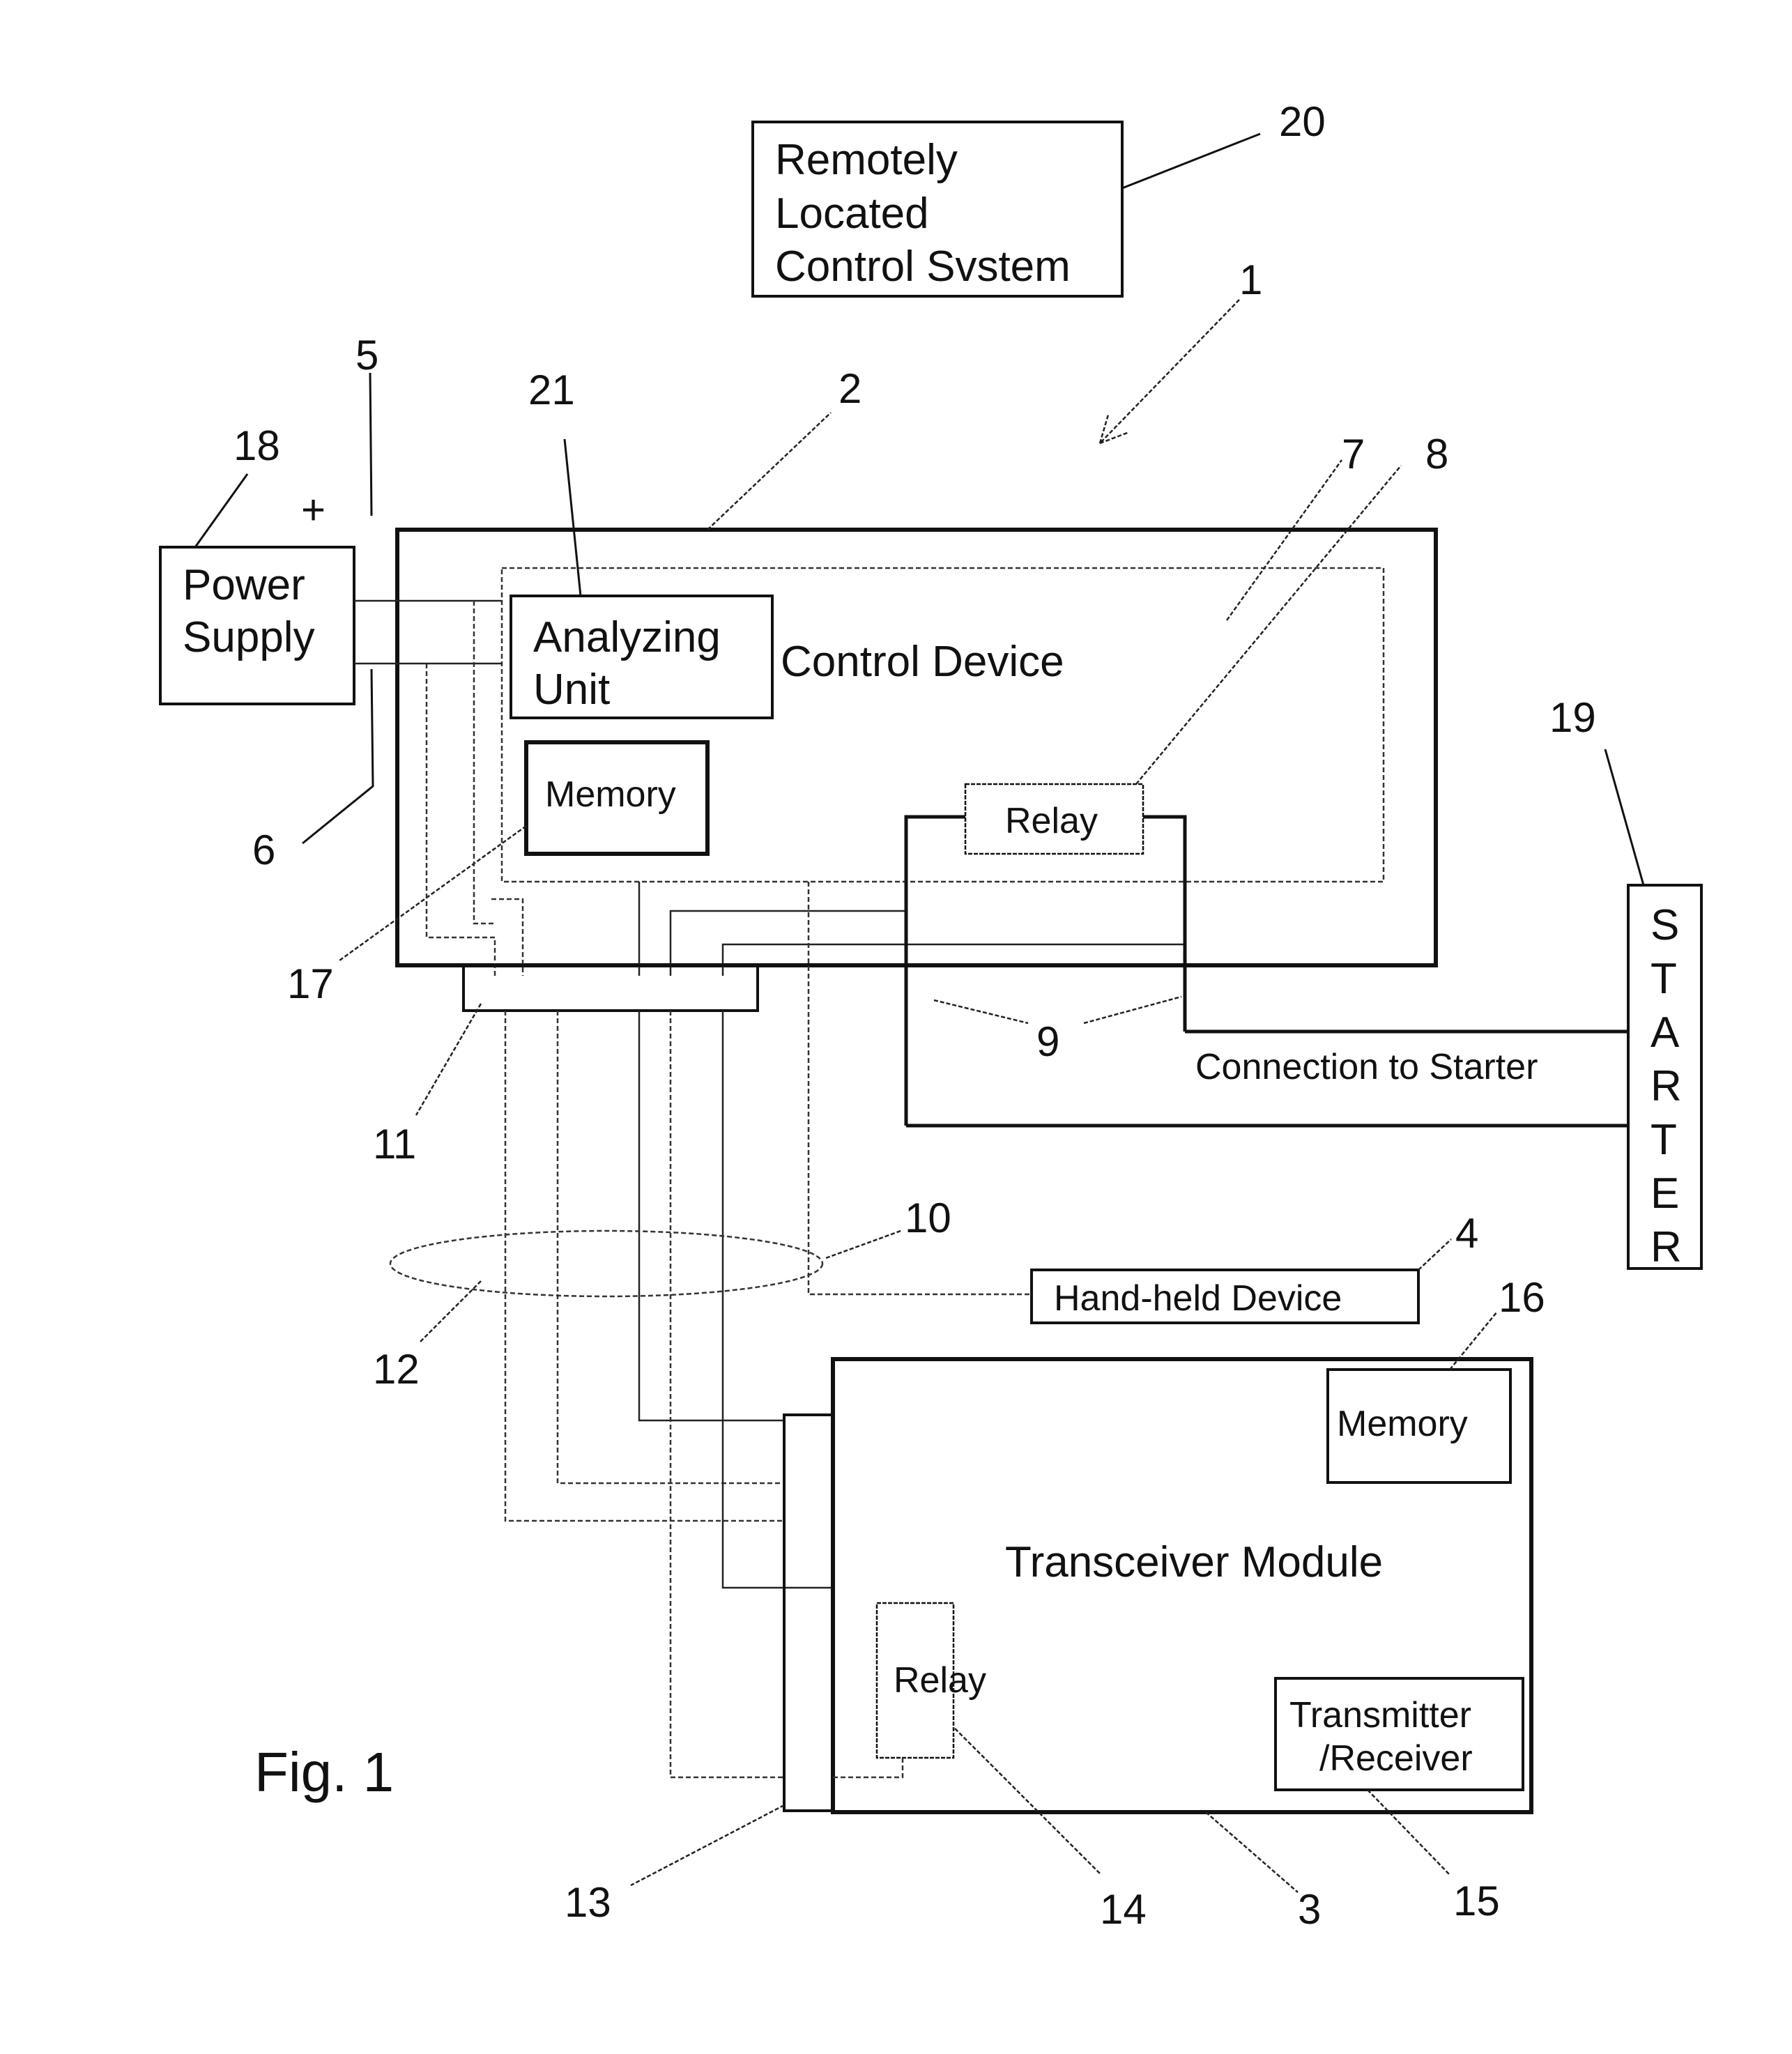 The width and height of the screenshot is (1792, 2054). I want to click on ref-16: 16, so click(1522, 1297).